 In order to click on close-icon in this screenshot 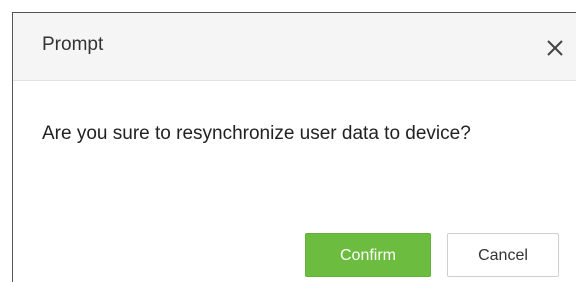, I will do `click(555, 48)`.